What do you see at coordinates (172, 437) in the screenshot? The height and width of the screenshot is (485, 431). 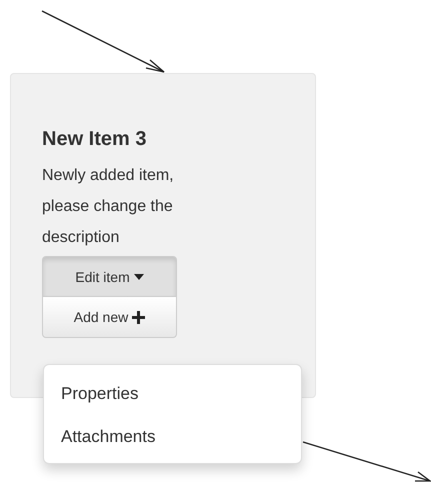 I see `menu-item: Attachments` at bounding box center [172, 437].